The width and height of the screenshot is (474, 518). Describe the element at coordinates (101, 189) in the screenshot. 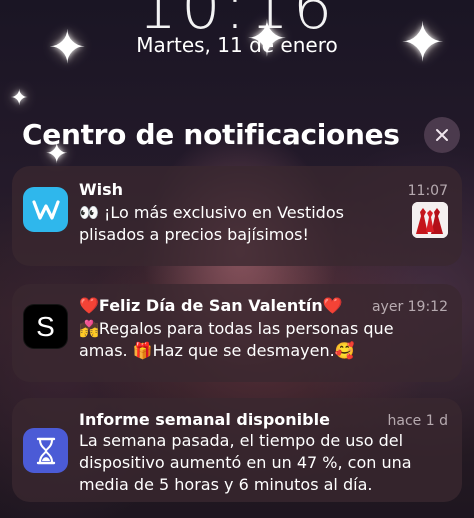

I see `notification-app-name: Wish` at that location.